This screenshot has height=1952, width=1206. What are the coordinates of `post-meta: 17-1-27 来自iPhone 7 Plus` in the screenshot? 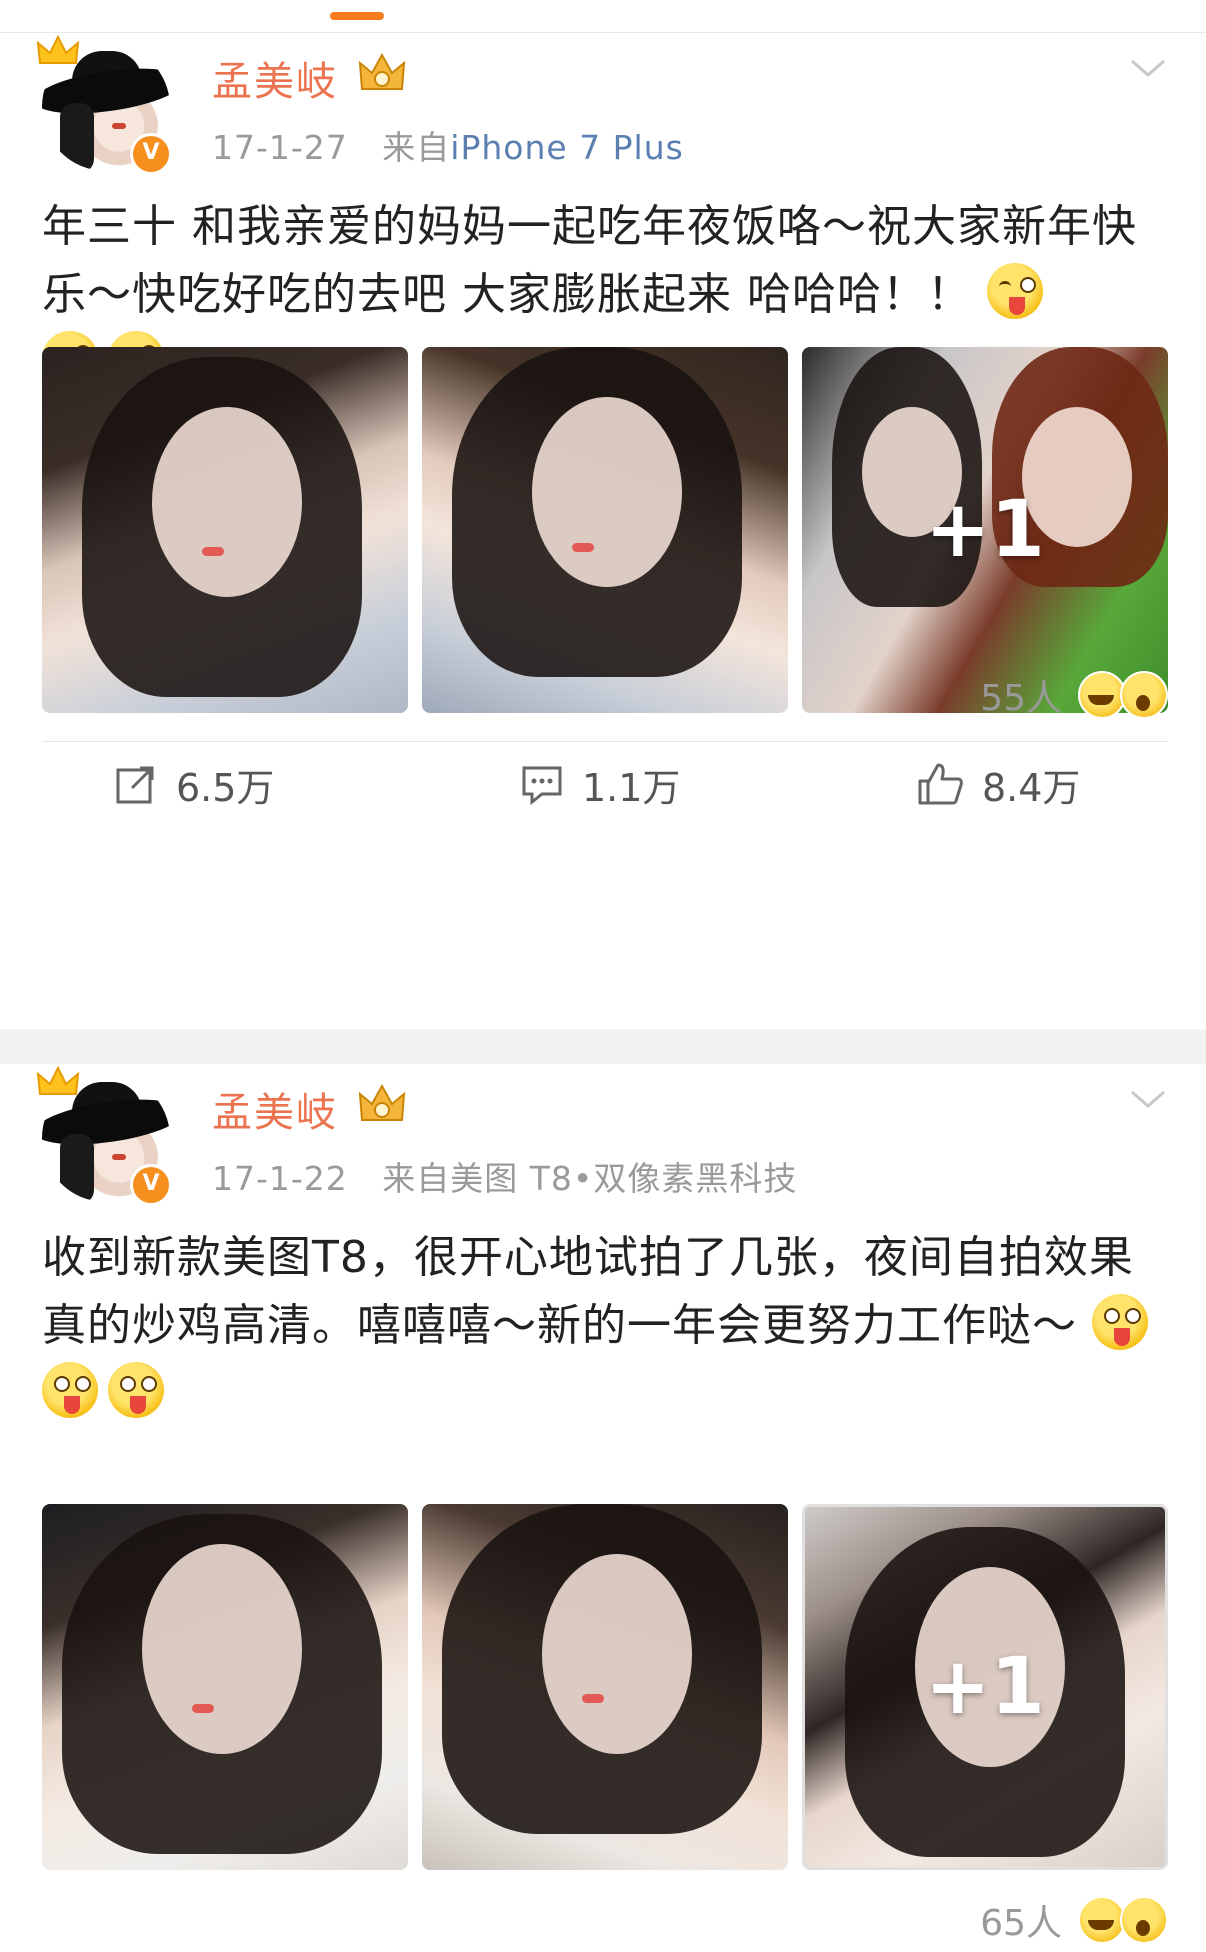 It's located at (448, 145).